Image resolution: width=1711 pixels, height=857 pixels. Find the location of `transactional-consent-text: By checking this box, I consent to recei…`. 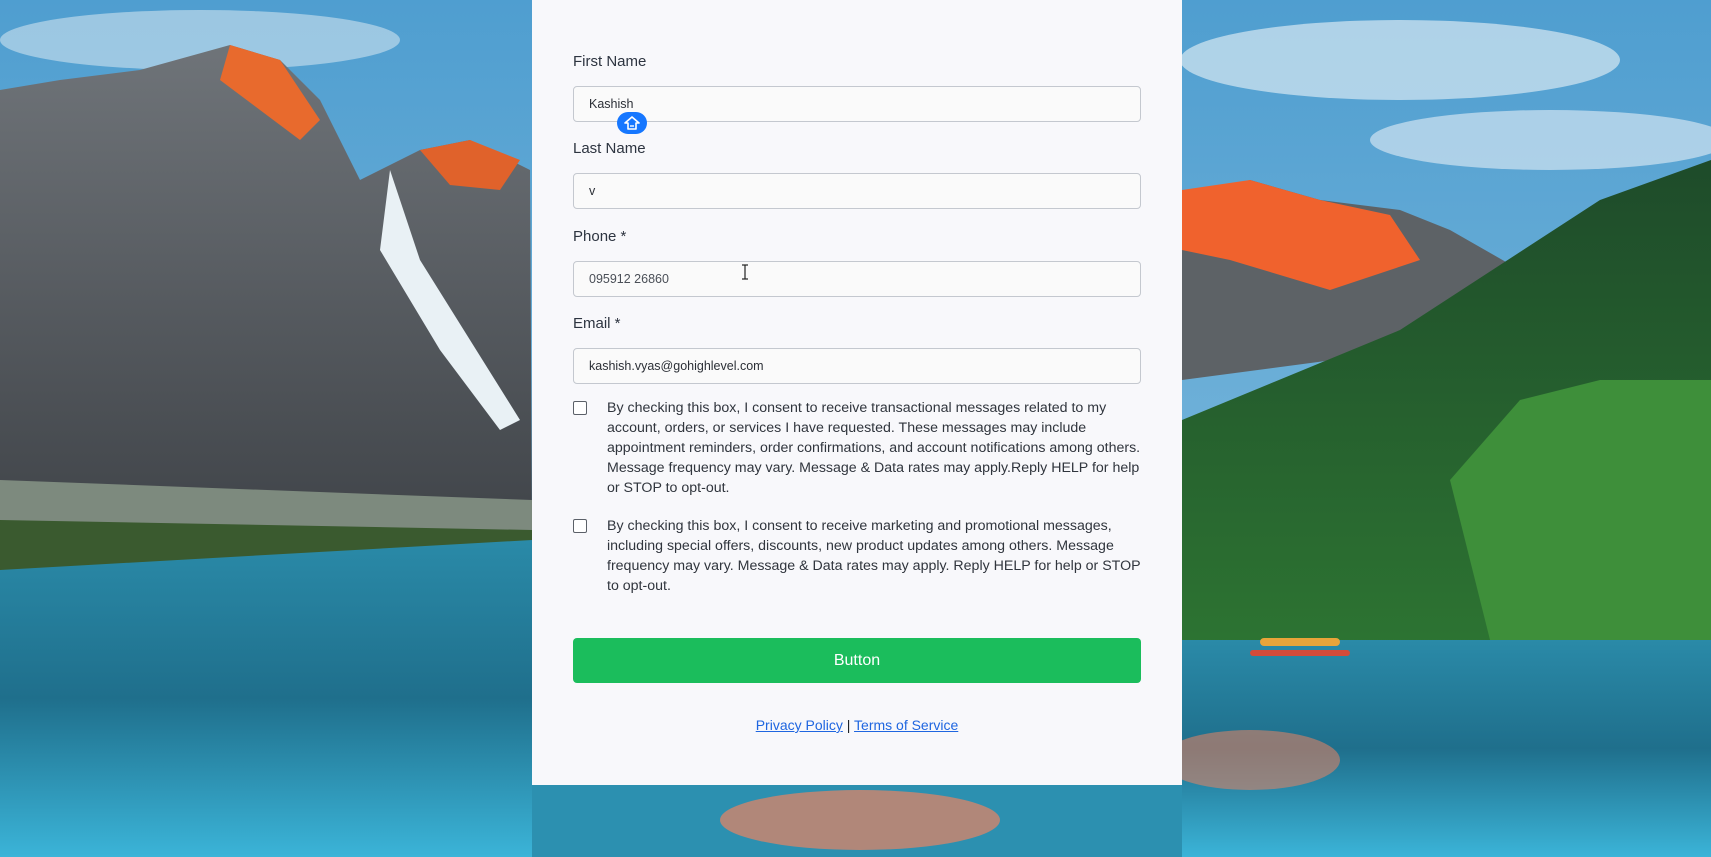

transactional-consent-text: By checking this box, I consent to recei… is located at coordinates (874, 448).